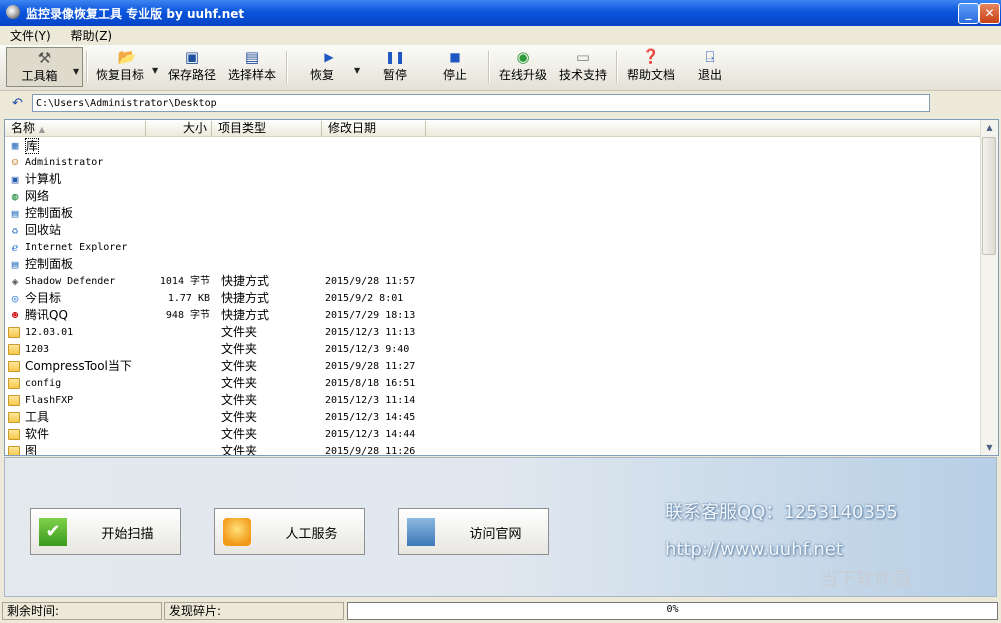  I want to click on toolbar-separator, so click(617, 67).